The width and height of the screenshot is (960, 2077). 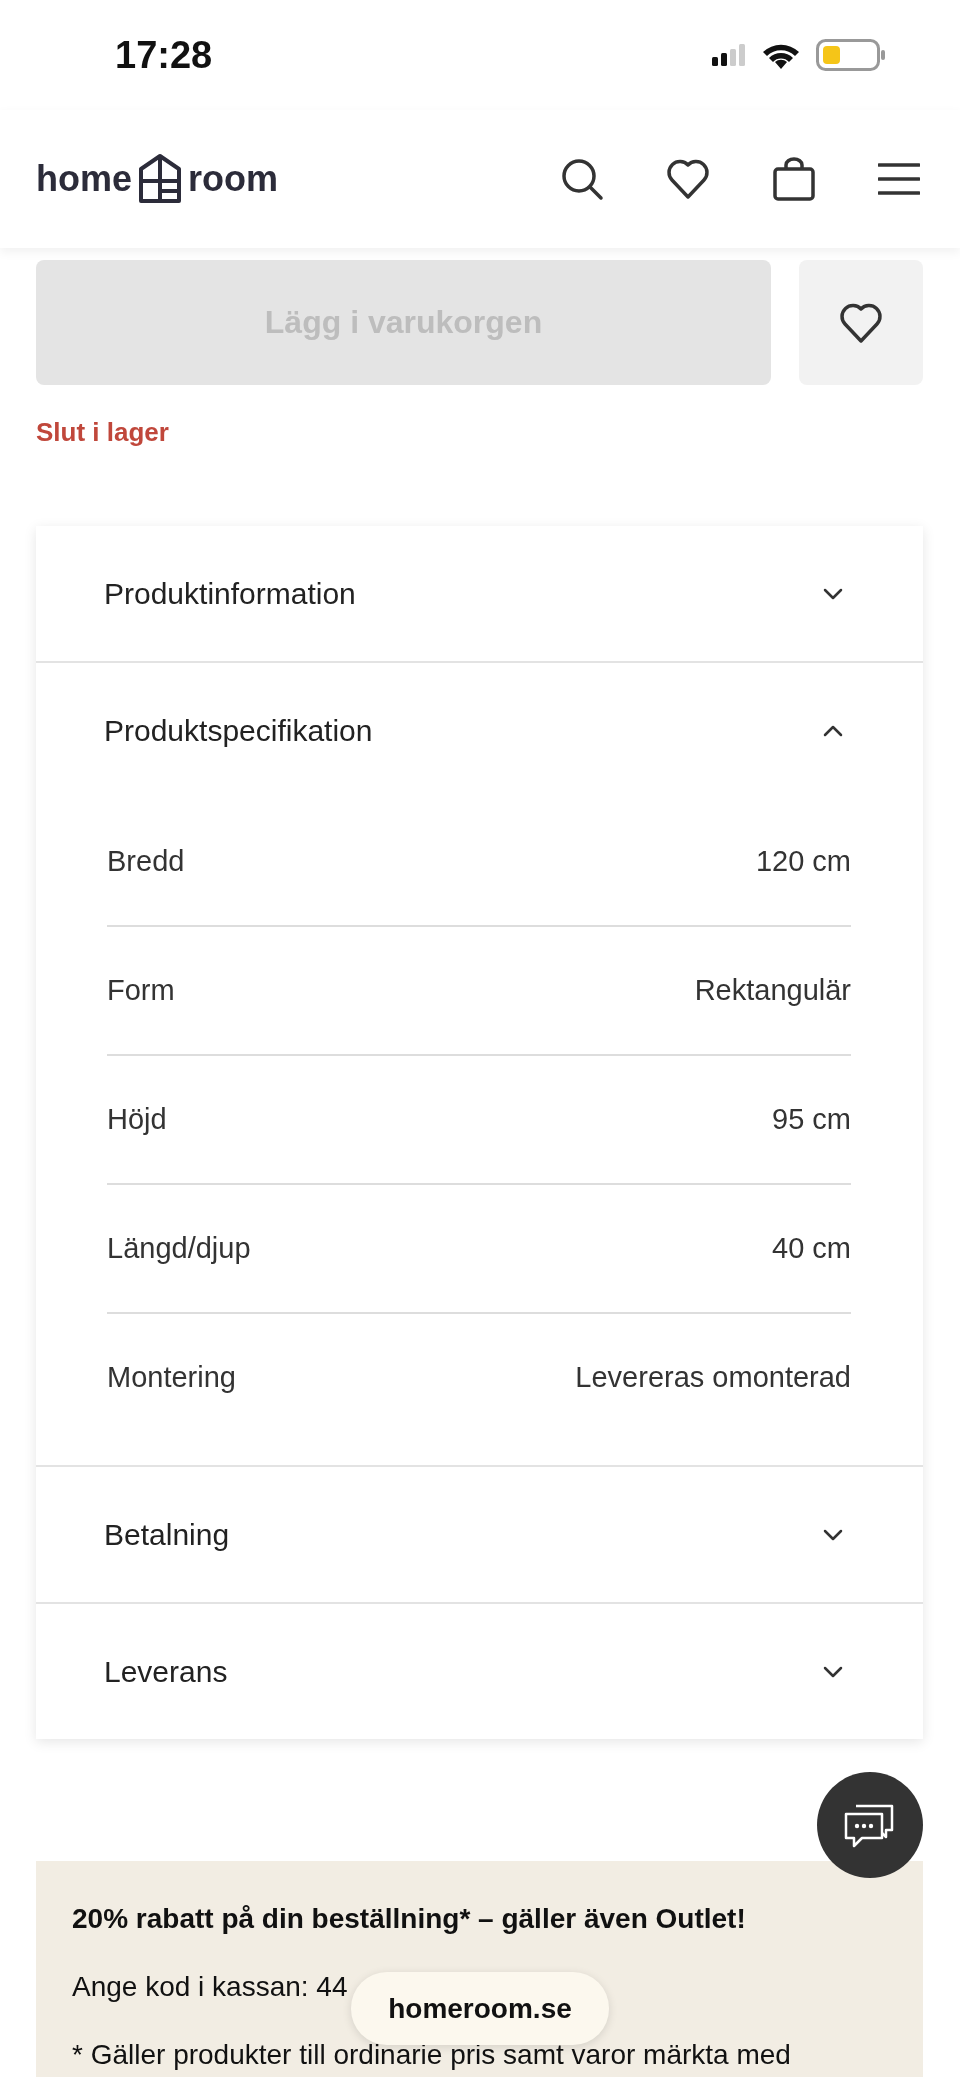 I want to click on status-time: 17:28, so click(x=164, y=55).